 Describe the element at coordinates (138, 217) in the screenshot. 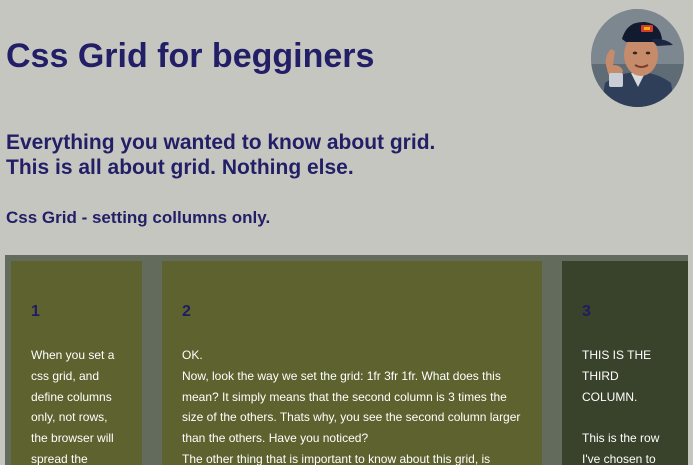

I see `section-heading: Css Grid - setting collumns only.` at that location.